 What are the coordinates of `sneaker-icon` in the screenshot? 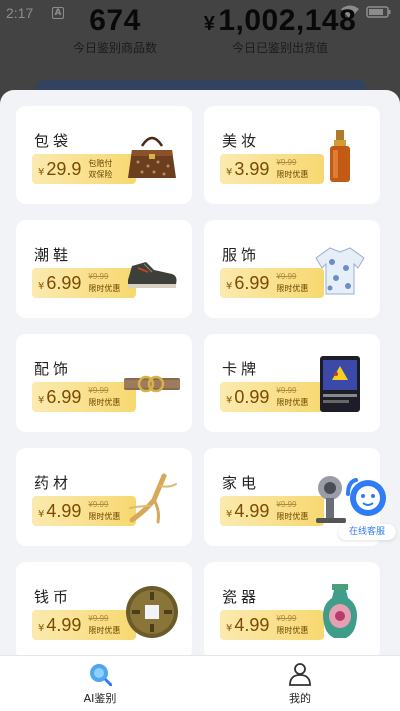 It's located at (152, 275).